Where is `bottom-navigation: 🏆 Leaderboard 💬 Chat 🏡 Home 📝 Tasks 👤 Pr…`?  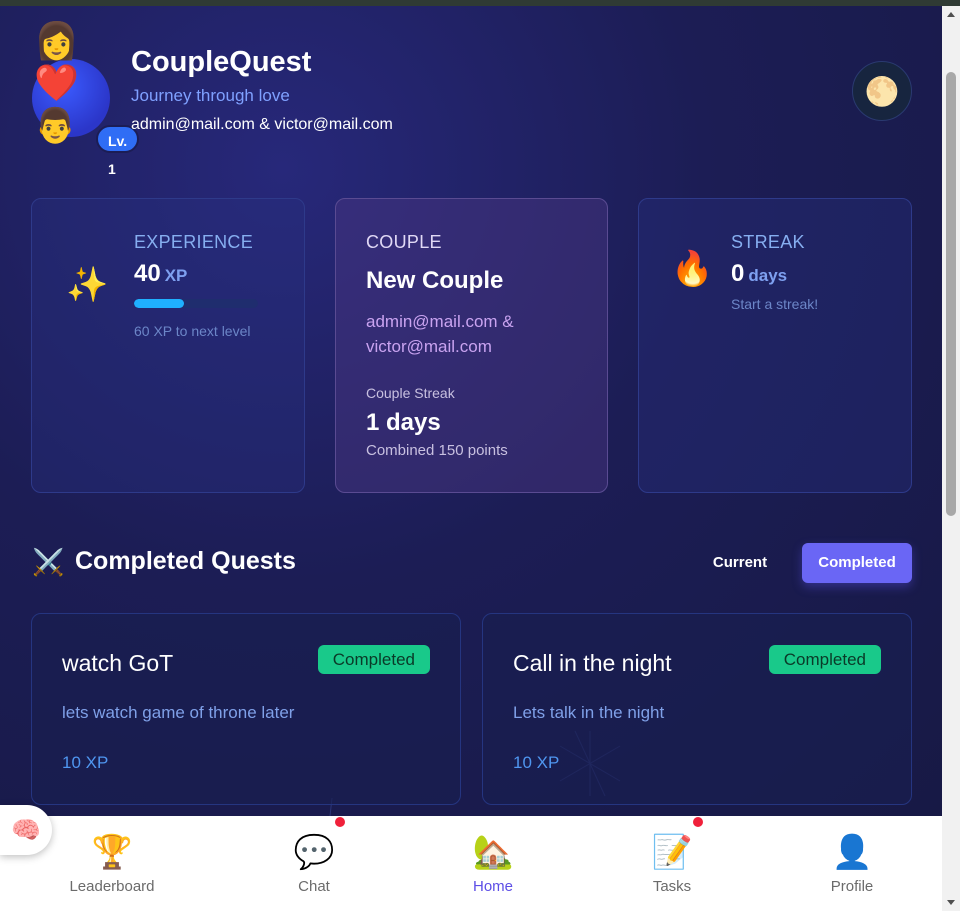
bottom-navigation: 🏆 Leaderboard 💬 Chat 🏡 Home 📝 Tasks 👤 Pr… is located at coordinates (471, 863).